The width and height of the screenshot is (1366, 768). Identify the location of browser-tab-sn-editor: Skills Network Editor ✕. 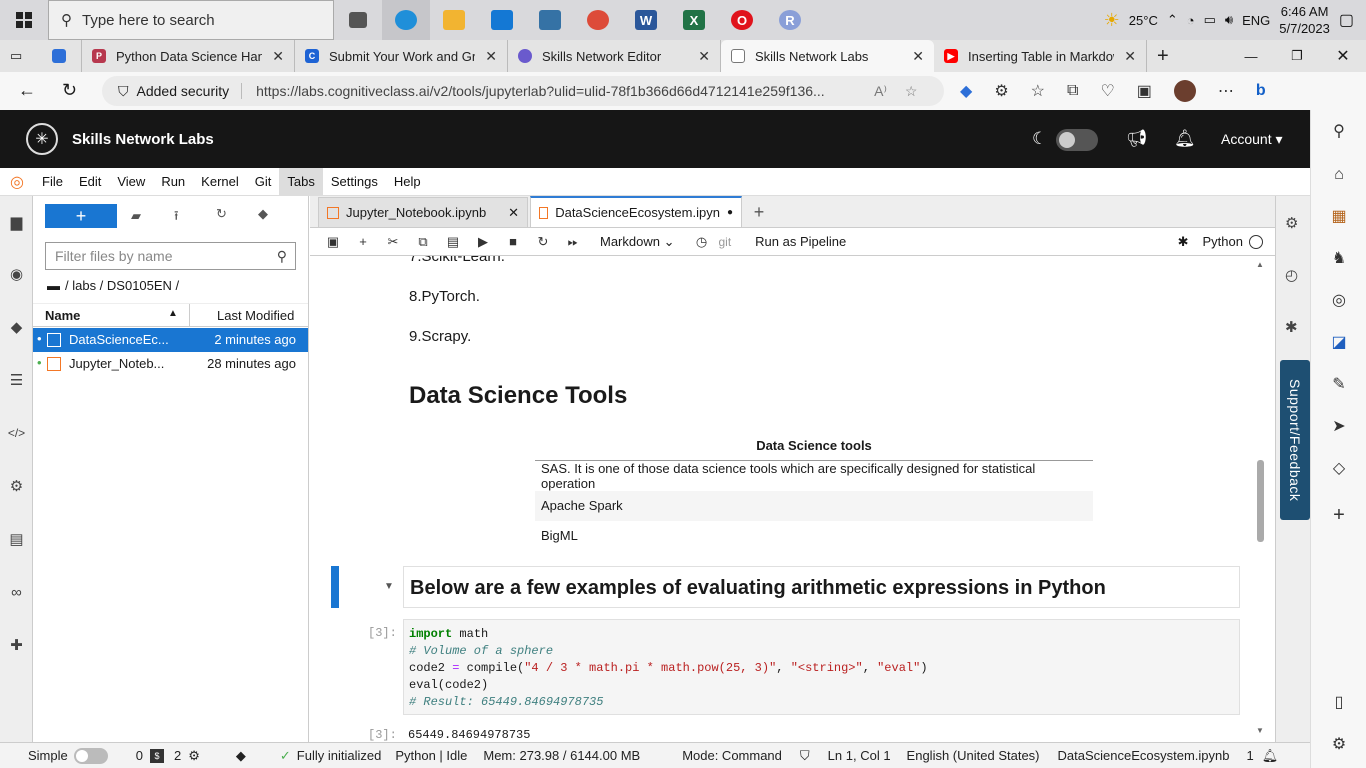
(614, 56).